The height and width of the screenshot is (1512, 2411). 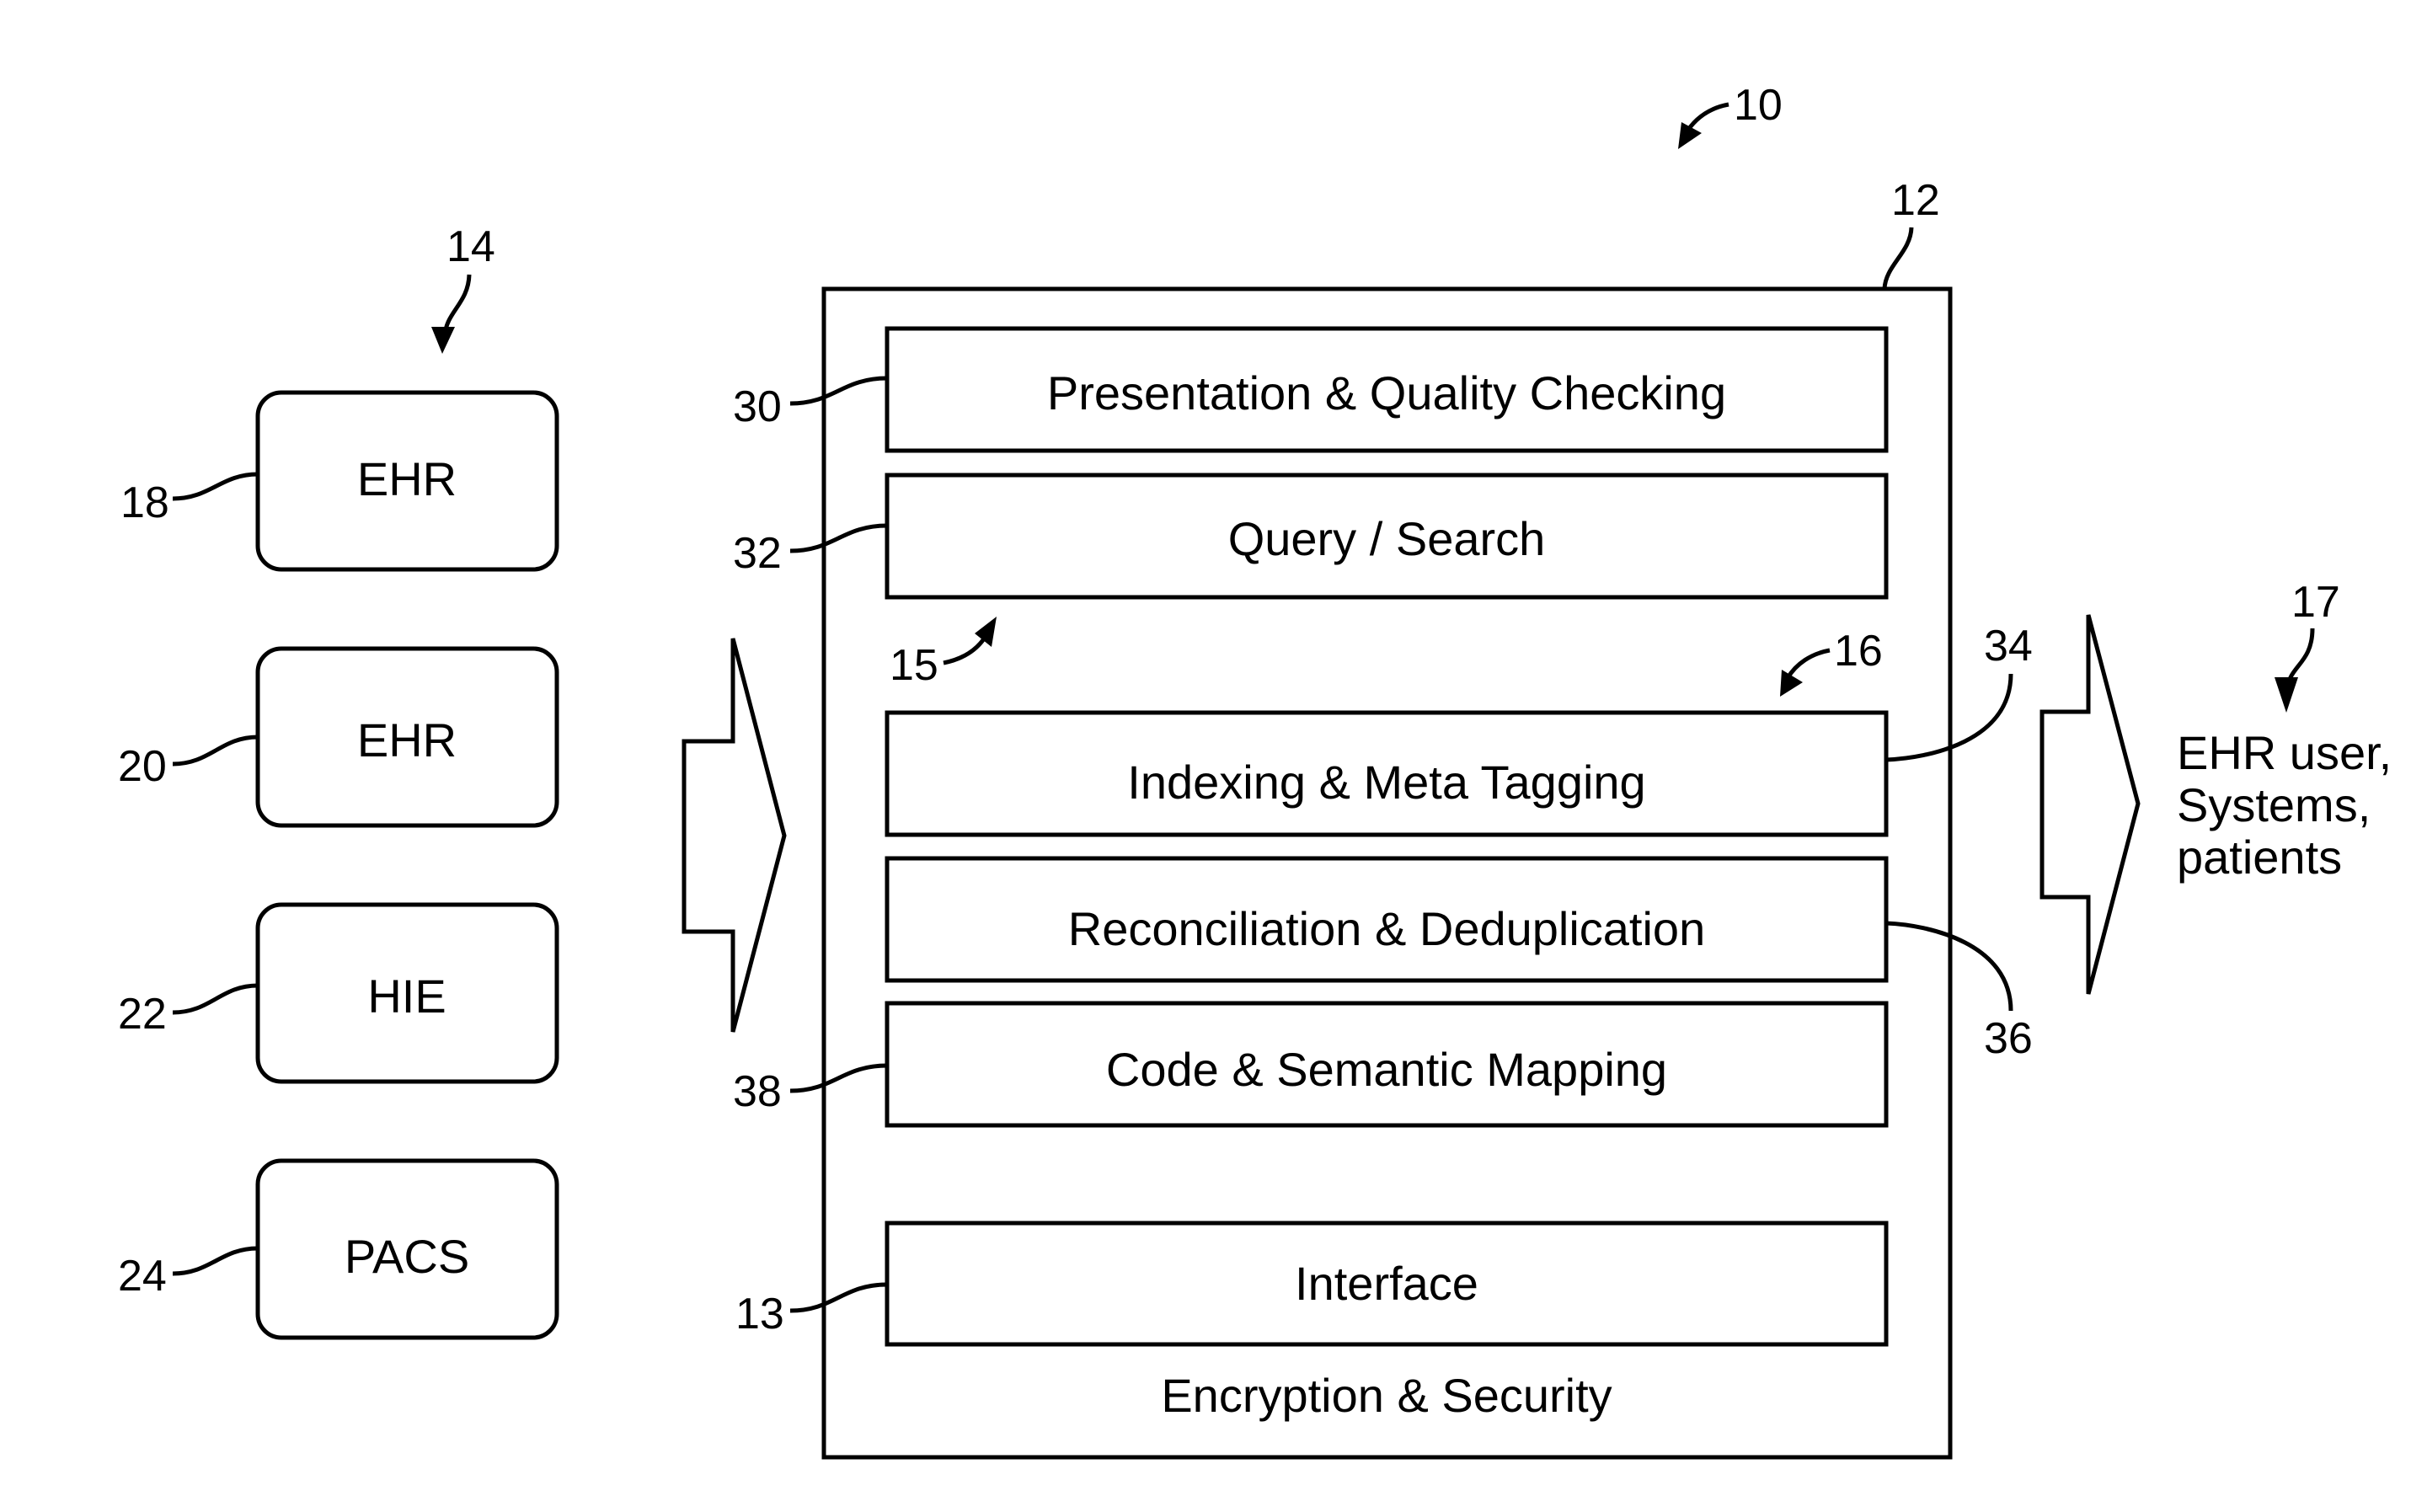 What do you see at coordinates (2286, 695) in the screenshot?
I see `consumers-ref-arrowhead-icon` at bounding box center [2286, 695].